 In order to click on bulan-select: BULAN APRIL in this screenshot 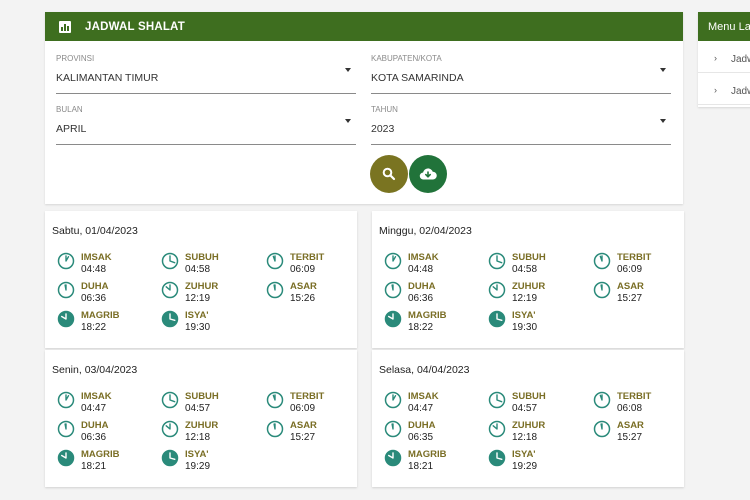, I will do `click(206, 125)`.